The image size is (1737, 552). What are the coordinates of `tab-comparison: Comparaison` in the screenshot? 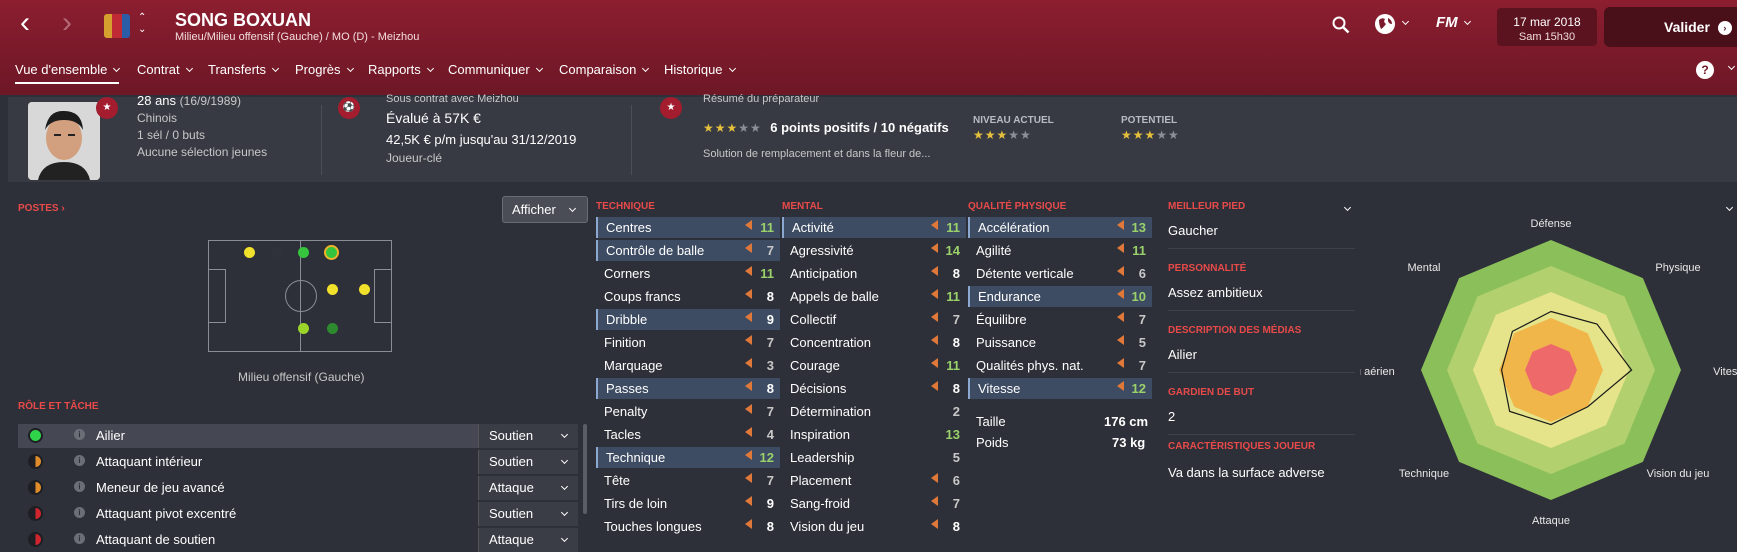 It's located at (604, 69).